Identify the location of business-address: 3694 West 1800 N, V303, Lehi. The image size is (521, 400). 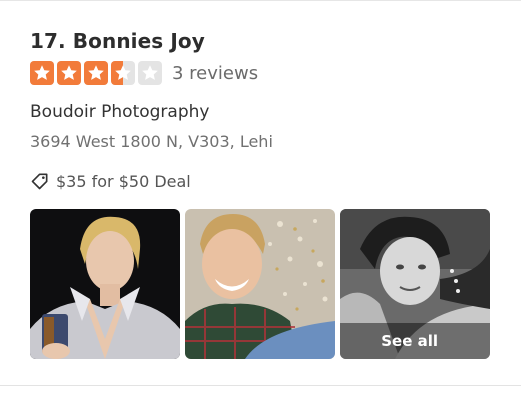
(151, 141).